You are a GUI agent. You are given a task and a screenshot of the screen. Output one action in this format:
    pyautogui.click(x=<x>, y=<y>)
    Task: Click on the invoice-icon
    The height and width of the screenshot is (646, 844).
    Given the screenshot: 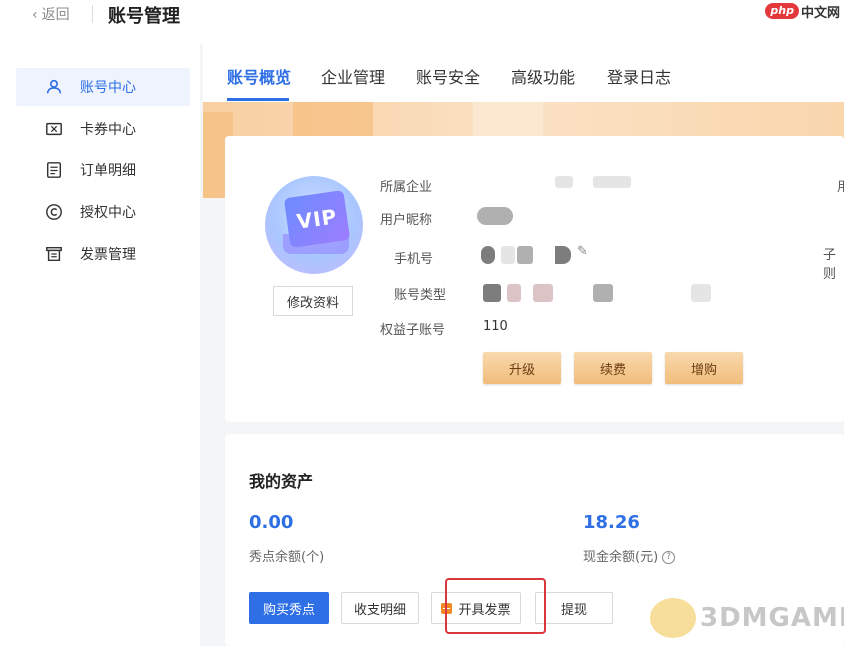 What is the action you would take?
    pyautogui.click(x=54, y=254)
    